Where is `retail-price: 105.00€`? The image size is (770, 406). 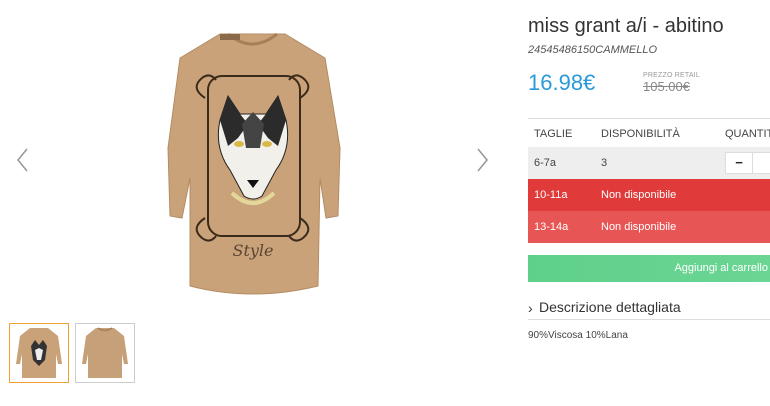 retail-price: 105.00€ is located at coordinates (666, 86).